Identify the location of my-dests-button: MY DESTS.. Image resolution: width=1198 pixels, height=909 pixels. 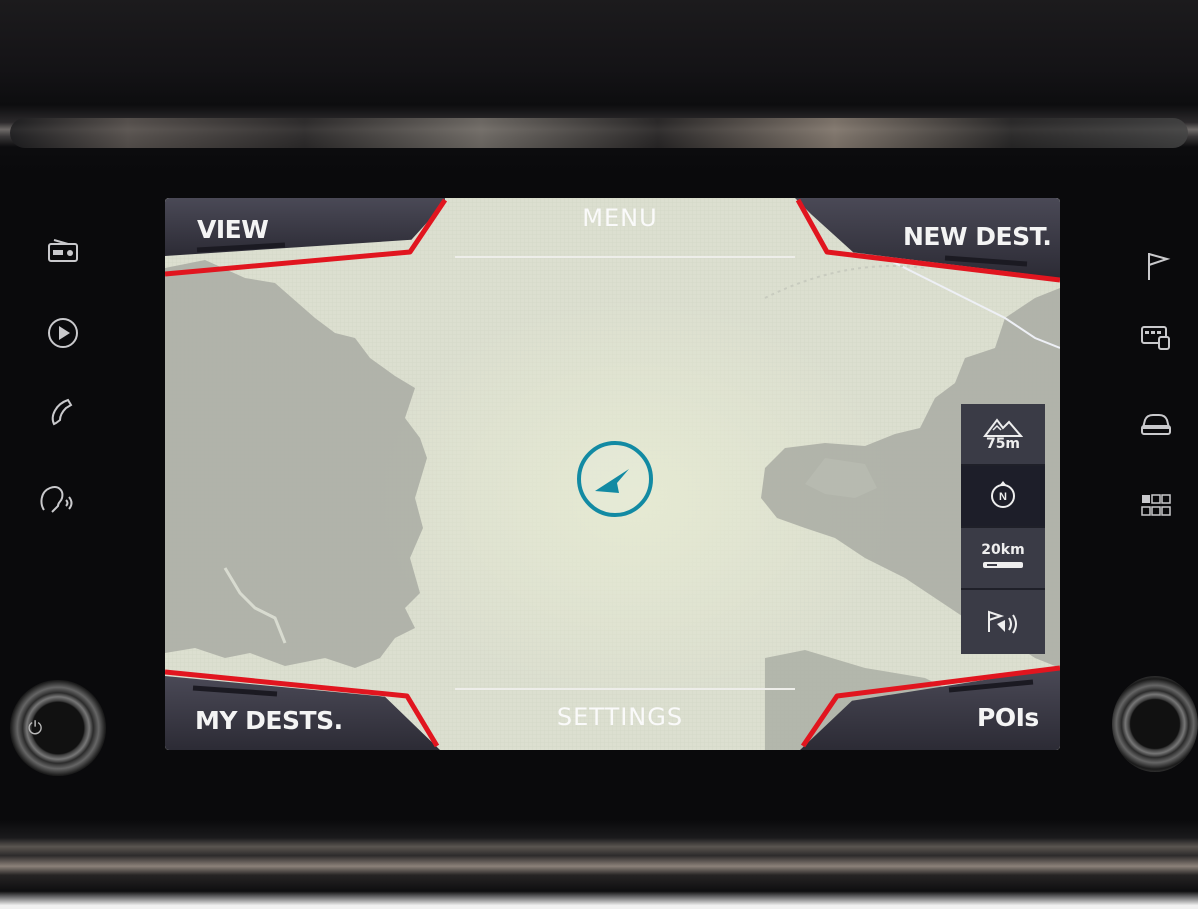
(269, 720).